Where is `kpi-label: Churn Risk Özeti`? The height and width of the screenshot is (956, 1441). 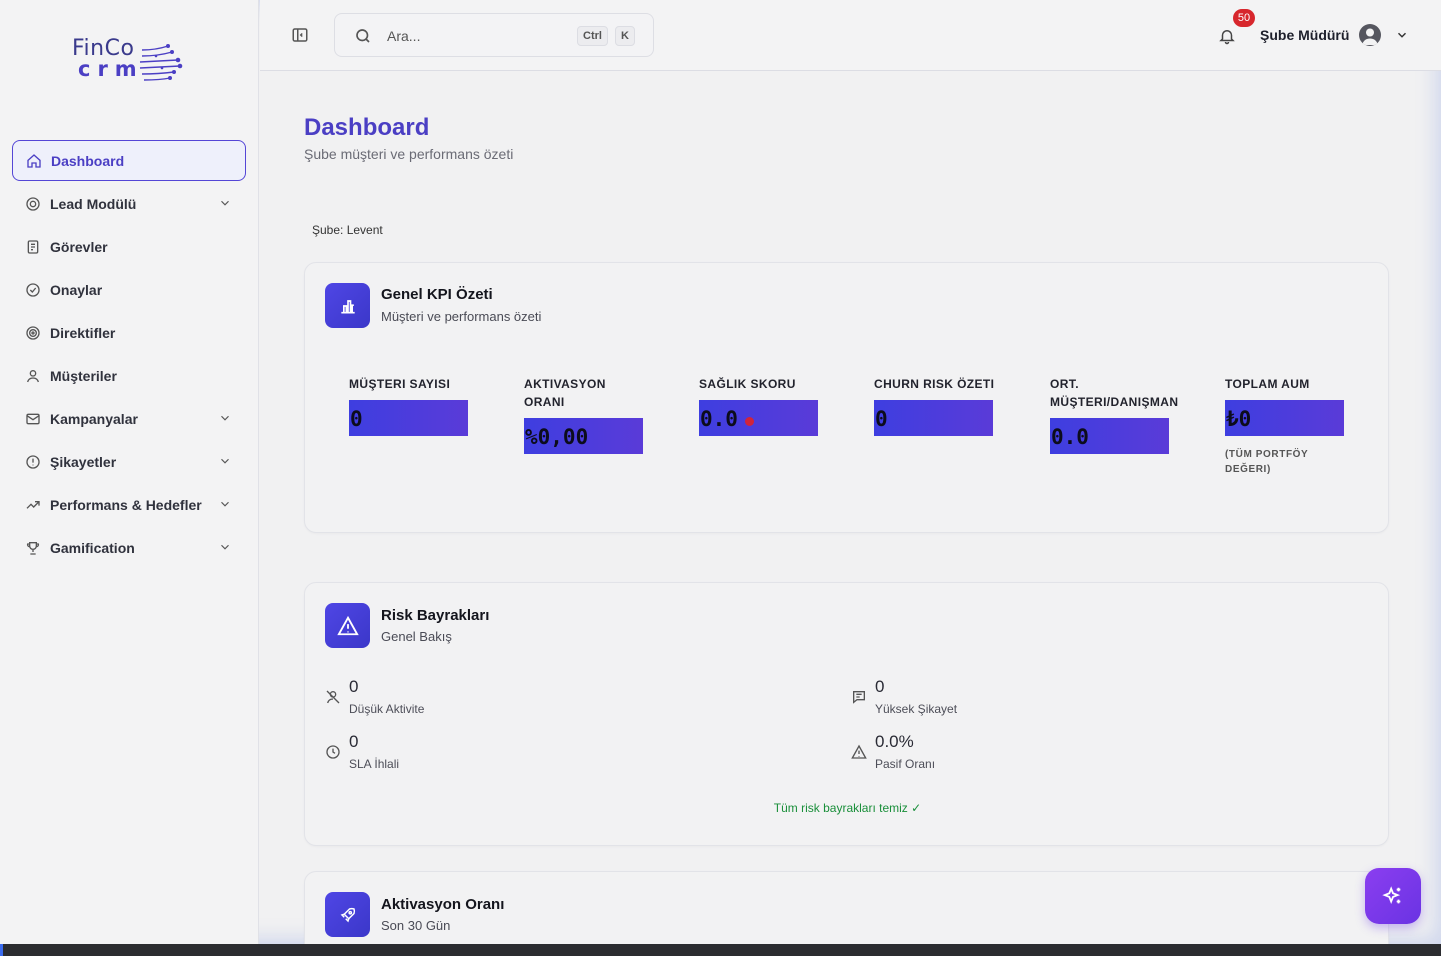 kpi-label: Churn Risk Özeti is located at coordinates (934, 384).